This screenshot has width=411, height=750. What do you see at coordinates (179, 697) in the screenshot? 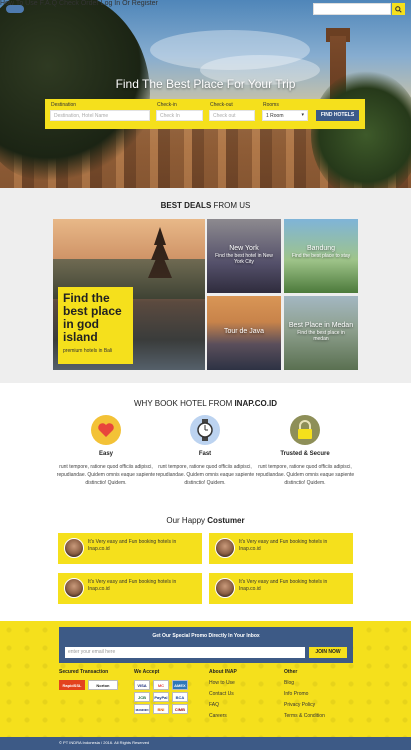
I see `bca-badge: BCA` at bounding box center [179, 697].